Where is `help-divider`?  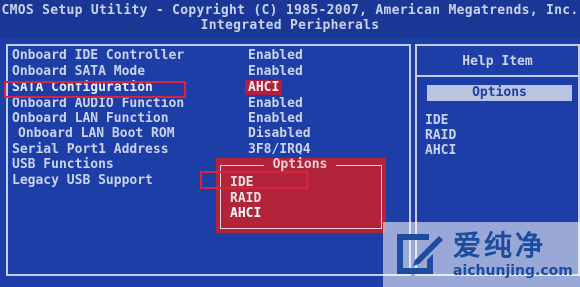 help-divider is located at coordinates (497, 76).